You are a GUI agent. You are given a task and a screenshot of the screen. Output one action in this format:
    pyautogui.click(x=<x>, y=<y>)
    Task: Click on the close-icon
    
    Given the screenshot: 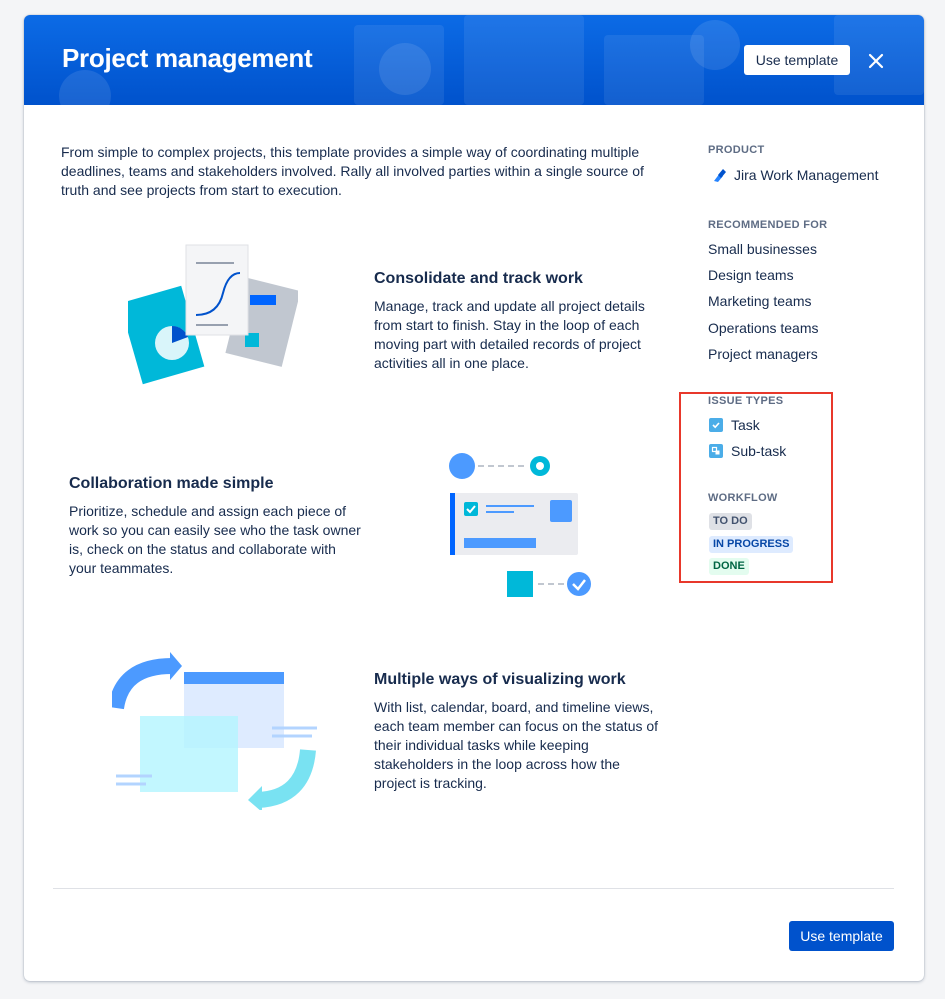 What is the action you would take?
    pyautogui.click(x=876, y=61)
    